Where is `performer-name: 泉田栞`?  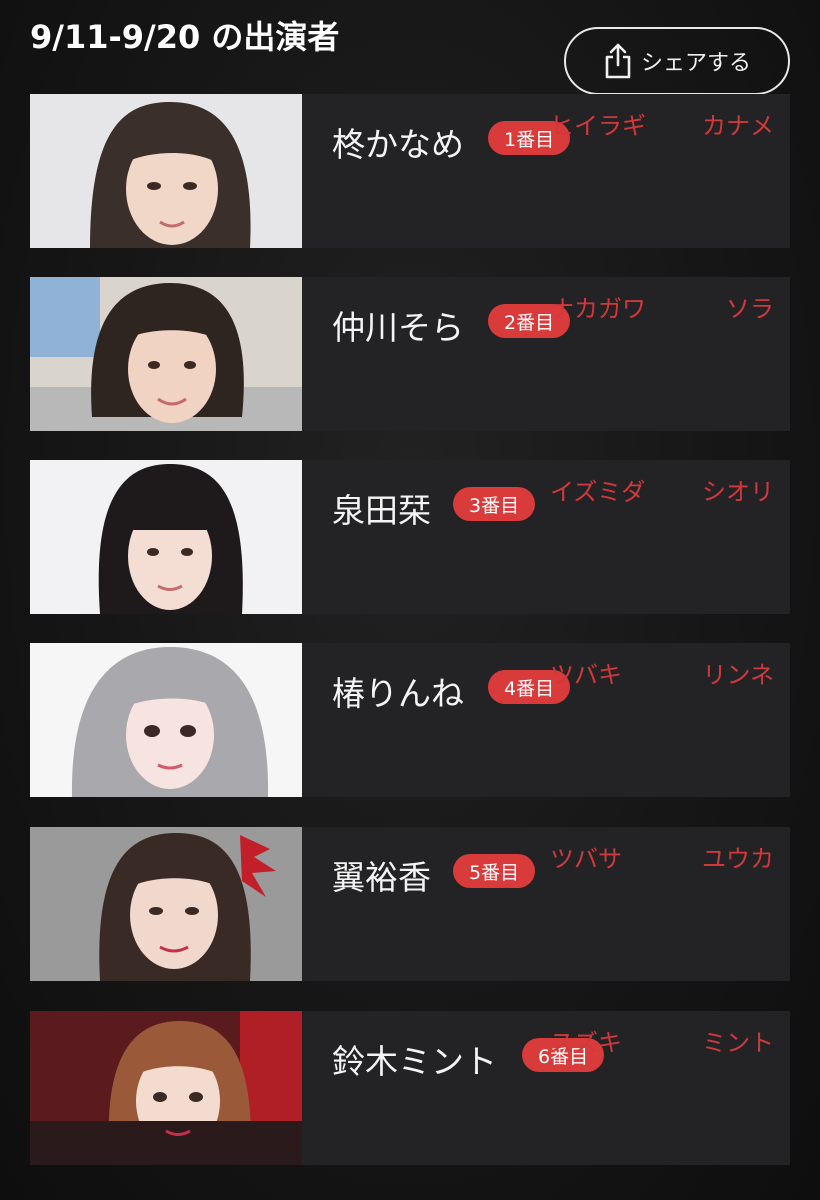 performer-name: 泉田栞 is located at coordinates (381, 510).